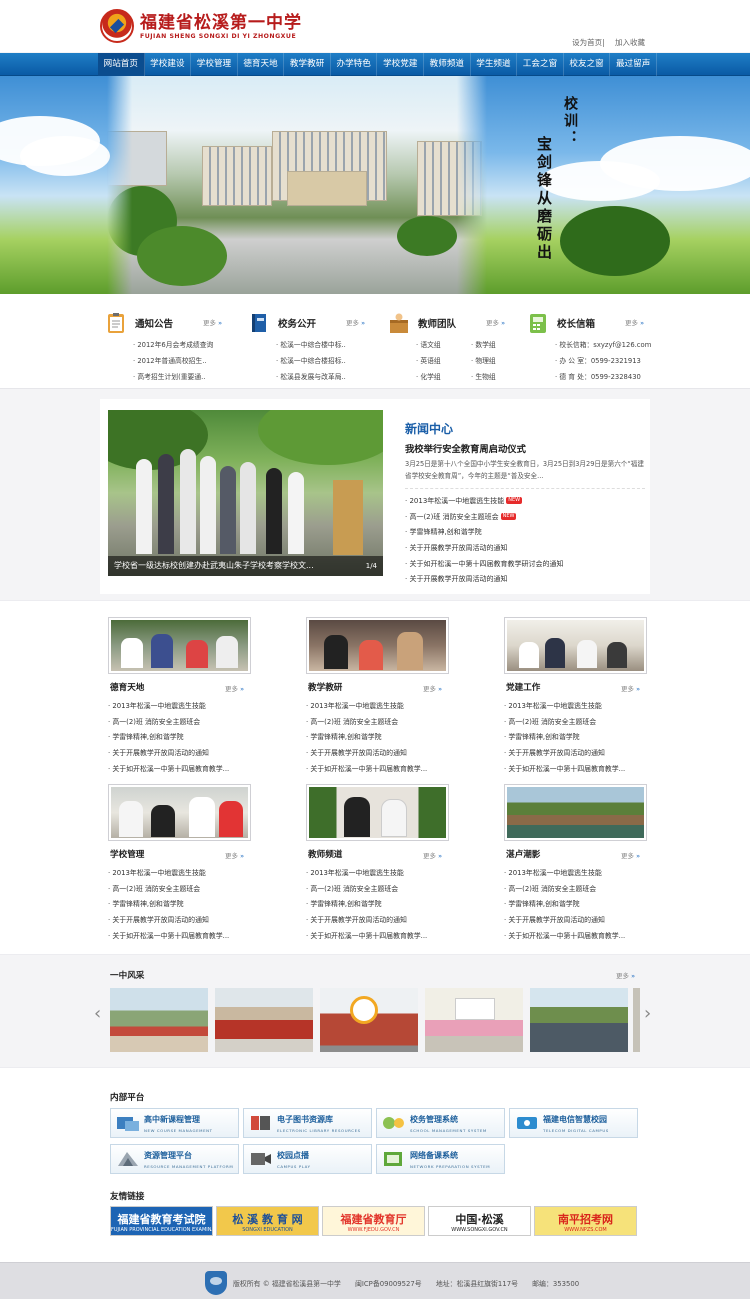 This screenshot has width=750, height=1299. I want to click on mailbox-email: 校长信箱：sxyzyf@126.com, so click(612, 345).